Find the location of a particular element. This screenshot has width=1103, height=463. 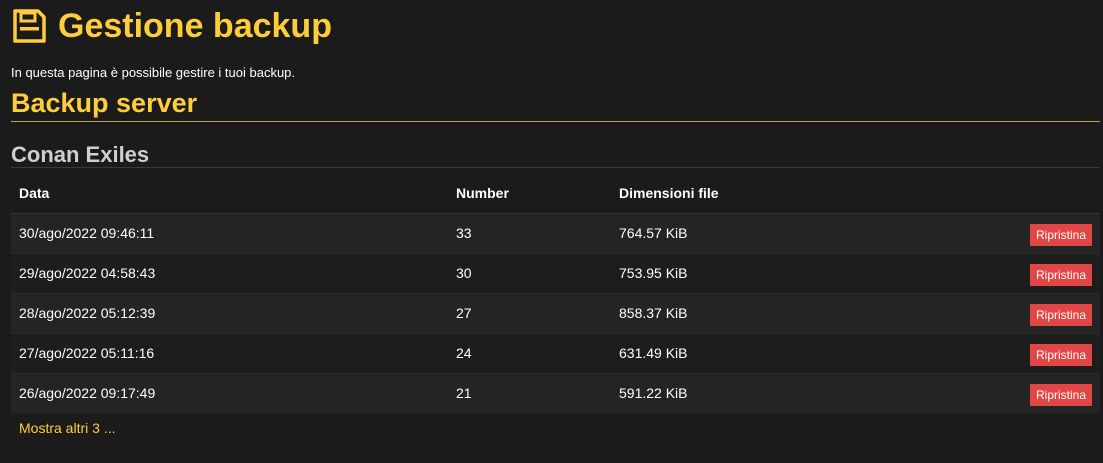

column-header-date: Data is located at coordinates (229, 193).